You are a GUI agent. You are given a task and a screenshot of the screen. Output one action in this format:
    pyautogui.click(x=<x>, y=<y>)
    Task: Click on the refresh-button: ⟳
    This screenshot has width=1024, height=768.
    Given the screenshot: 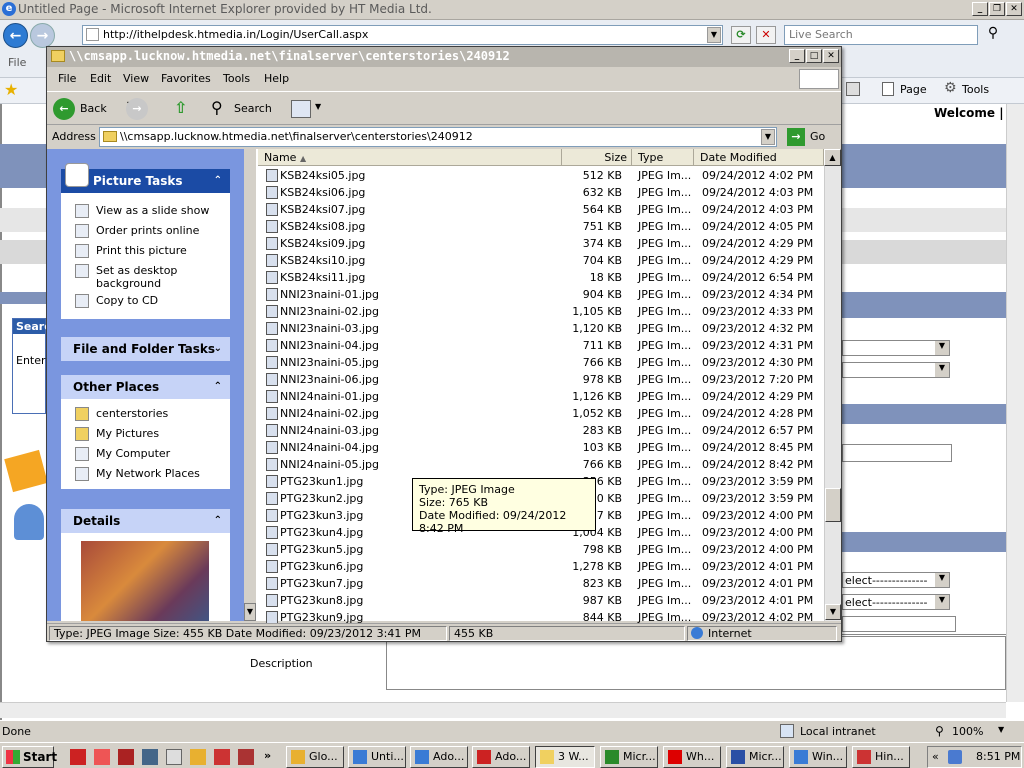 What is the action you would take?
    pyautogui.click(x=741, y=35)
    